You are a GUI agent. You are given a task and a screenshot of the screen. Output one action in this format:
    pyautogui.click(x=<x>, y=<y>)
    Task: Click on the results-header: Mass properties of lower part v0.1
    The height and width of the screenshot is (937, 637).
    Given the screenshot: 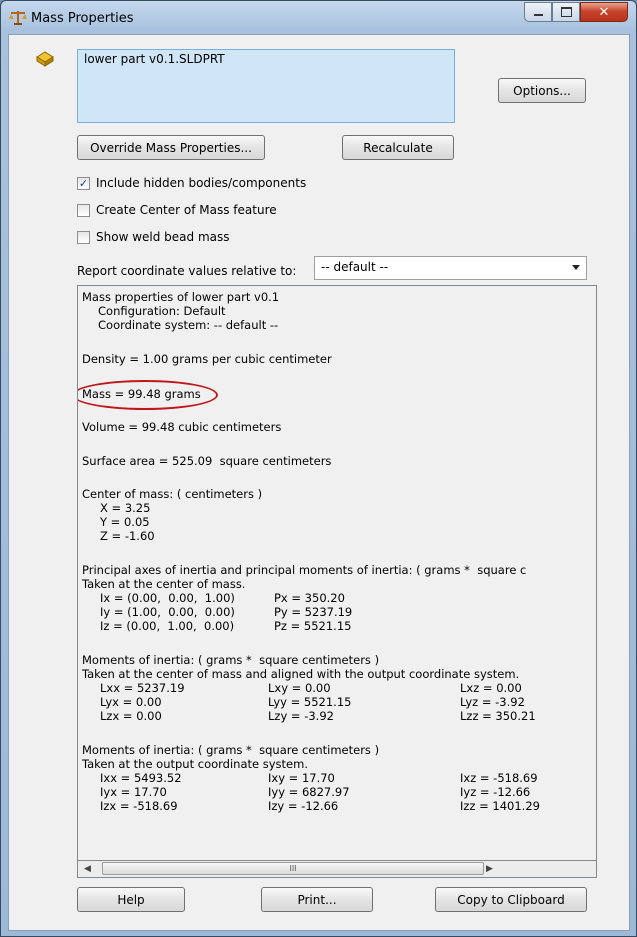 What is the action you would take?
    pyautogui.click(x=181, y=297)
    